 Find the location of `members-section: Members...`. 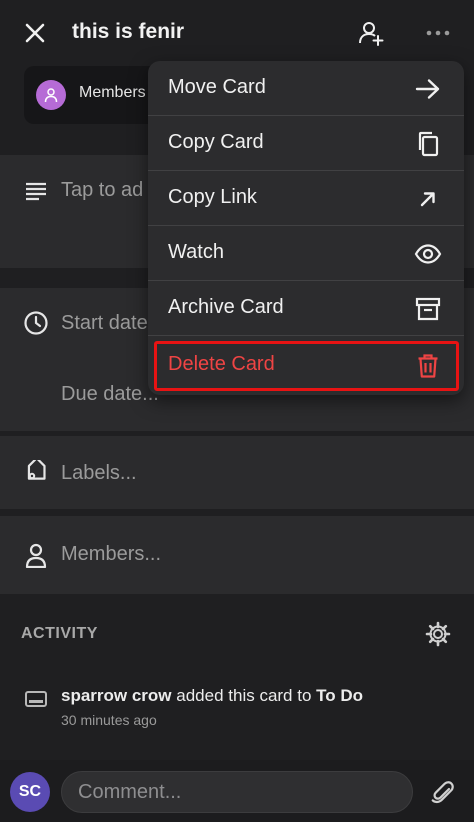

members-section: Members... is located at coordinates (237, 555).